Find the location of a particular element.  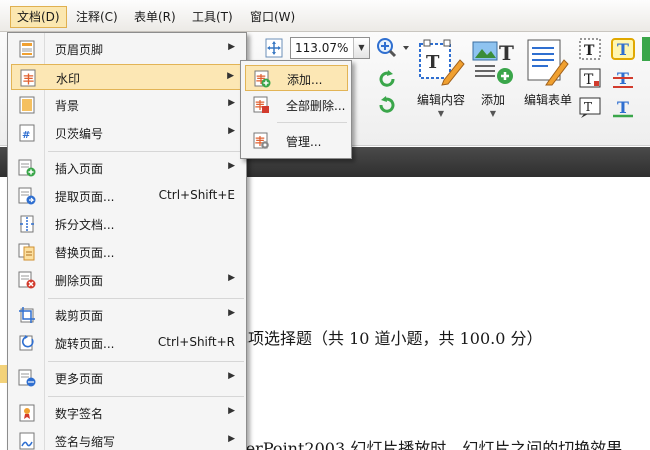

menu-tools: 工具(T) is located at coordinates (212, 17).